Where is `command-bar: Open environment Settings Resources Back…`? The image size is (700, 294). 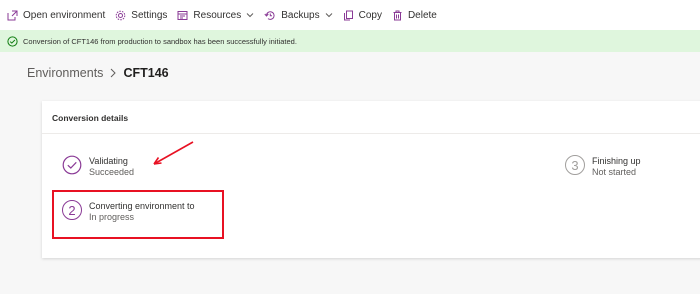 command-bar: Open environment Settings Resources Back… is located at coordinates (350, 15).